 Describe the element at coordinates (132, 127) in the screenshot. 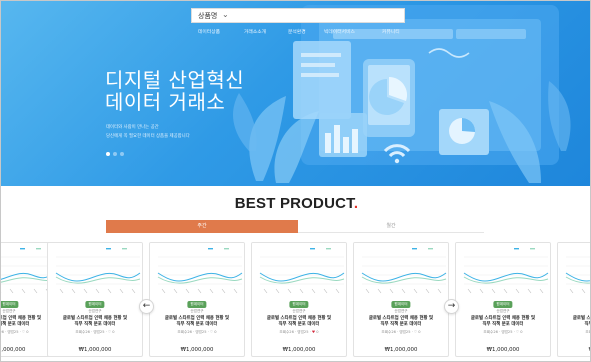

I see `hero-desc-line1: 데이터와 사람이 만나는 공간` at that location.